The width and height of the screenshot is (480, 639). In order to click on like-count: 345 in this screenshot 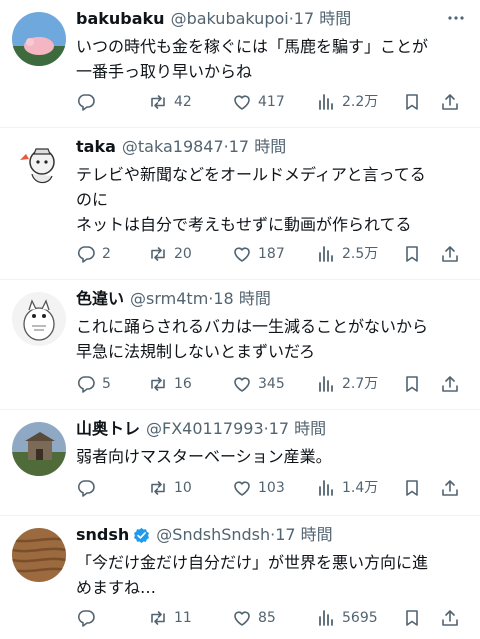, I will do `click(271, 384)`.